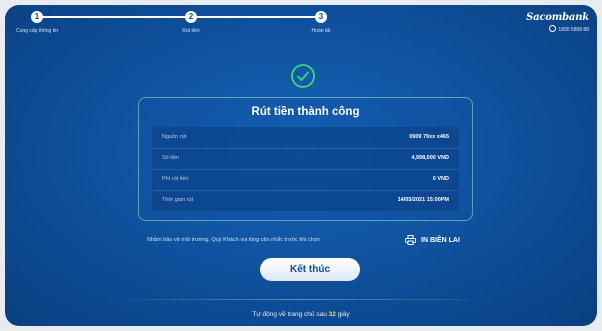  I want to click on detail-row-source: Nguồn rút 0909 79xx x465, so click(305, 138).